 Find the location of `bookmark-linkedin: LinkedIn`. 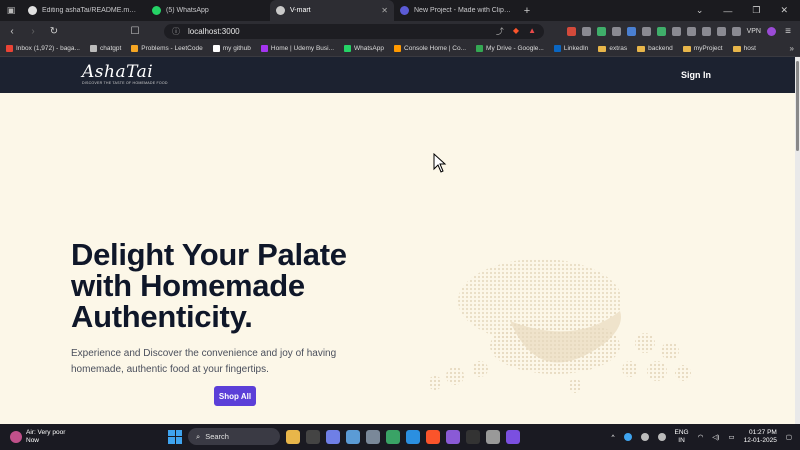

bookmark-linkedin: LinkedIn is located at coordinates (571, 48).